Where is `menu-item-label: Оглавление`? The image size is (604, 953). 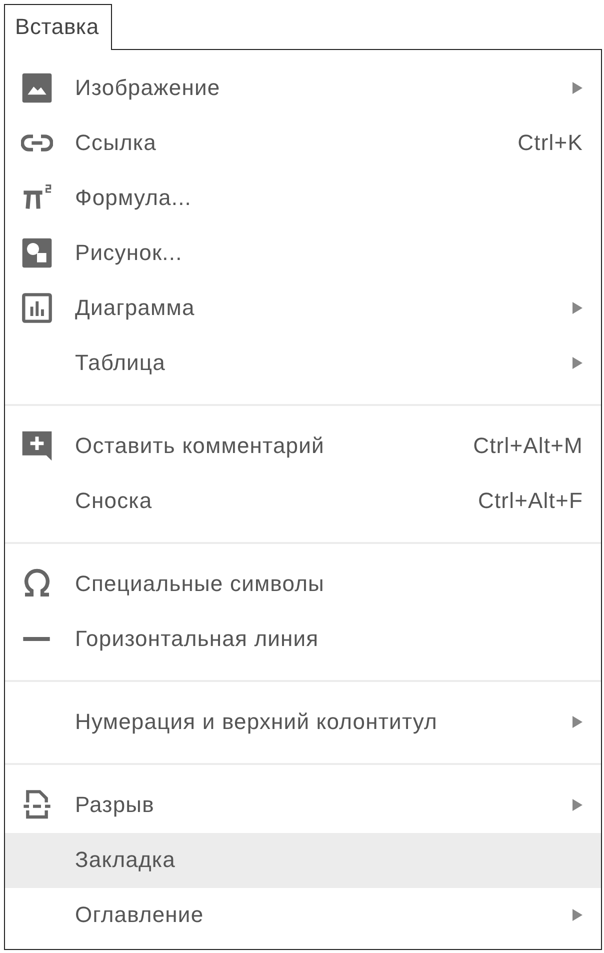 menu-item-label: Оглавление is located at coordinates (140, 915).